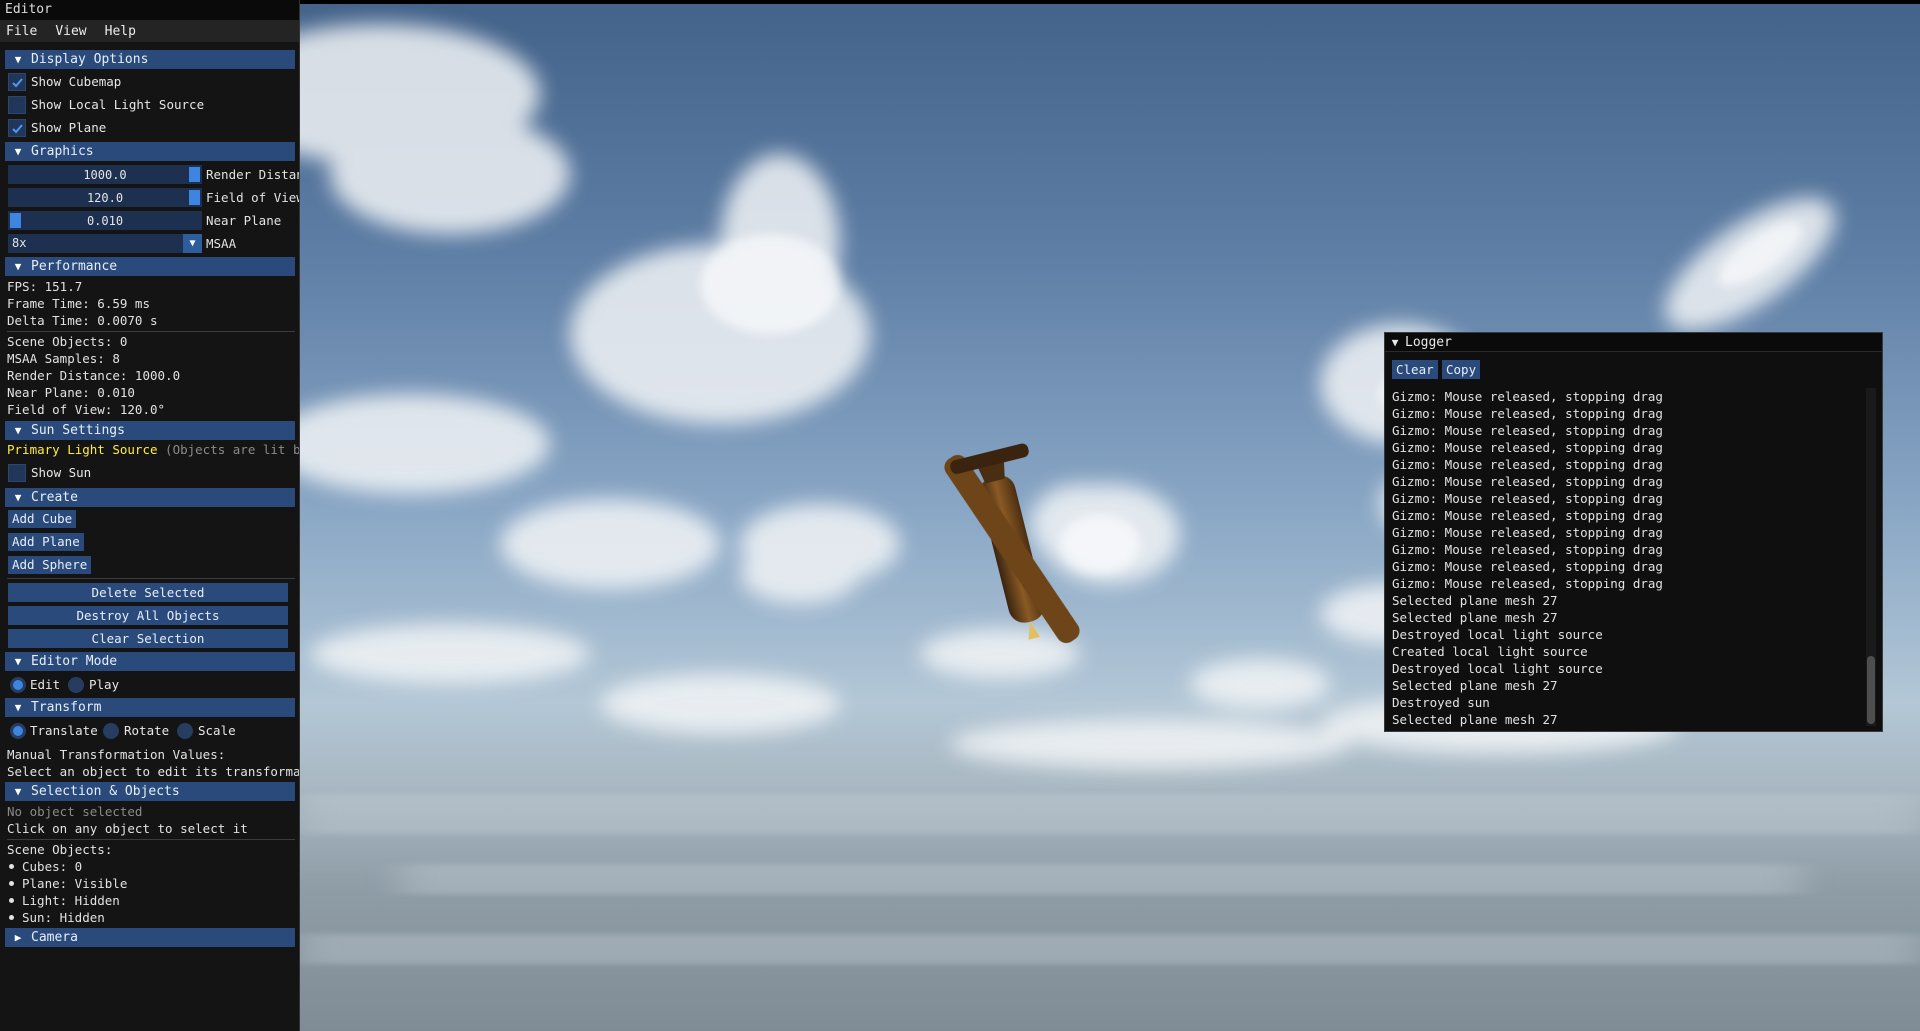  Describe the element at coordinates (86, 409) in the screenshot. I see `perf-field-of-view: Field of View: 120.0°` at that location.